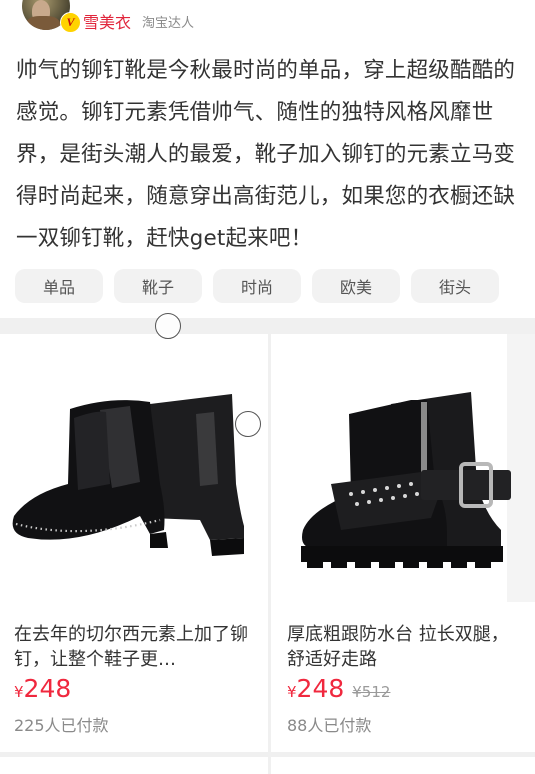 The height and width of the screenshot is (774, 535). Describe the element at coordinates (356, 286) in the screenshot. I see `tag-chip: 欧美` at that location.